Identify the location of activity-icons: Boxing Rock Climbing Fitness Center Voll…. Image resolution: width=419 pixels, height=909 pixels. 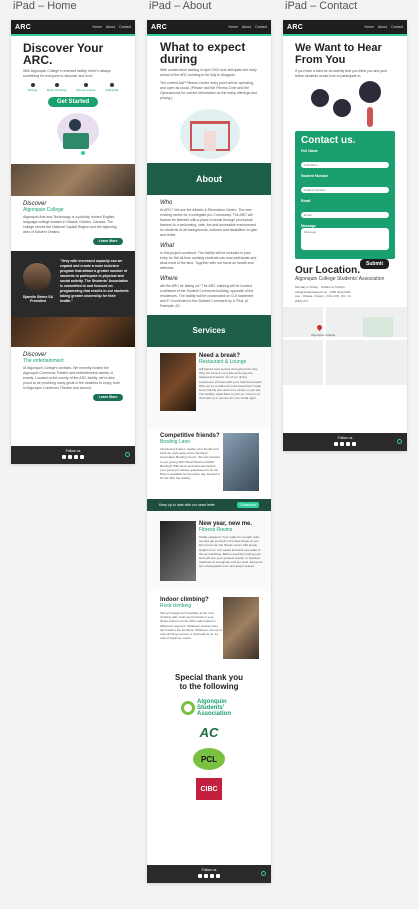
(73, 87).